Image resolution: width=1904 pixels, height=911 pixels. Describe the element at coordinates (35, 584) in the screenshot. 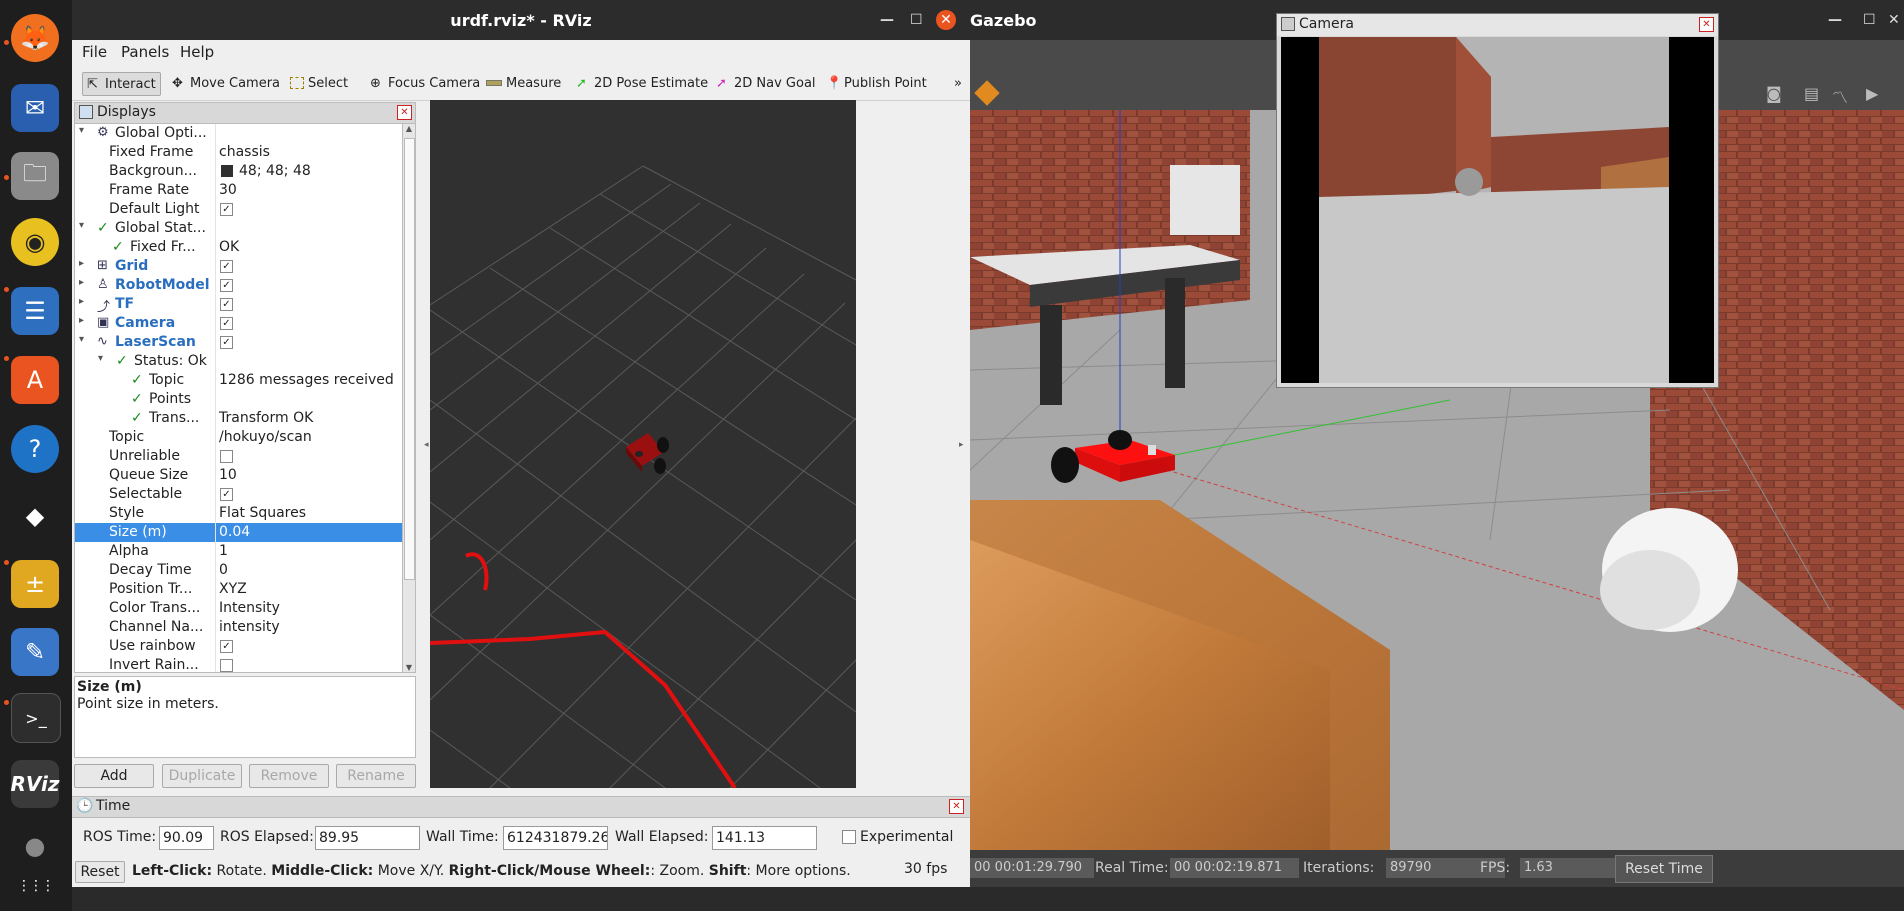

I see `calculator-icon: ±` at that location.